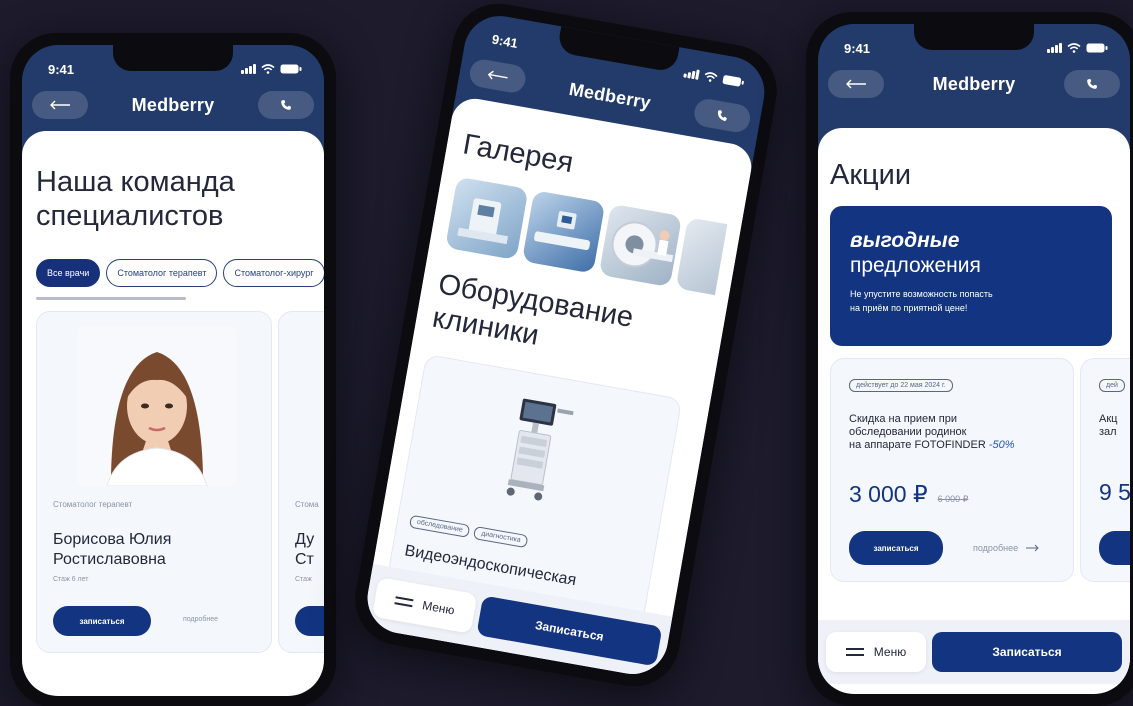 The image size is (1133, 706). Describe the element at coordinates (915, 253) in the screenshot. I see `banner-title: выгодные предложения` at that location.